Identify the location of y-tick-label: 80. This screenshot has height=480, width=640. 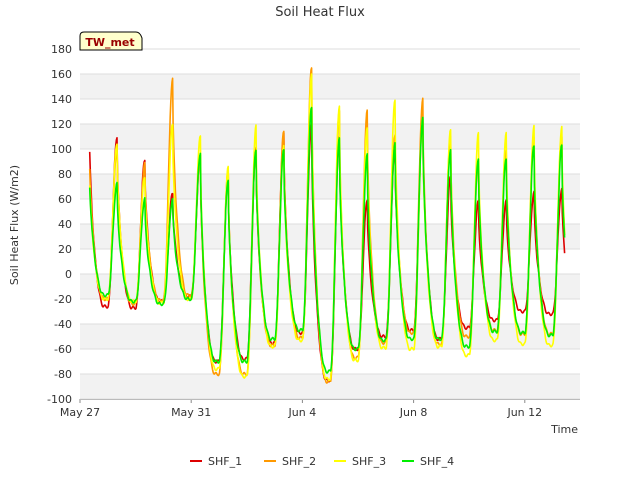
(65, 174).